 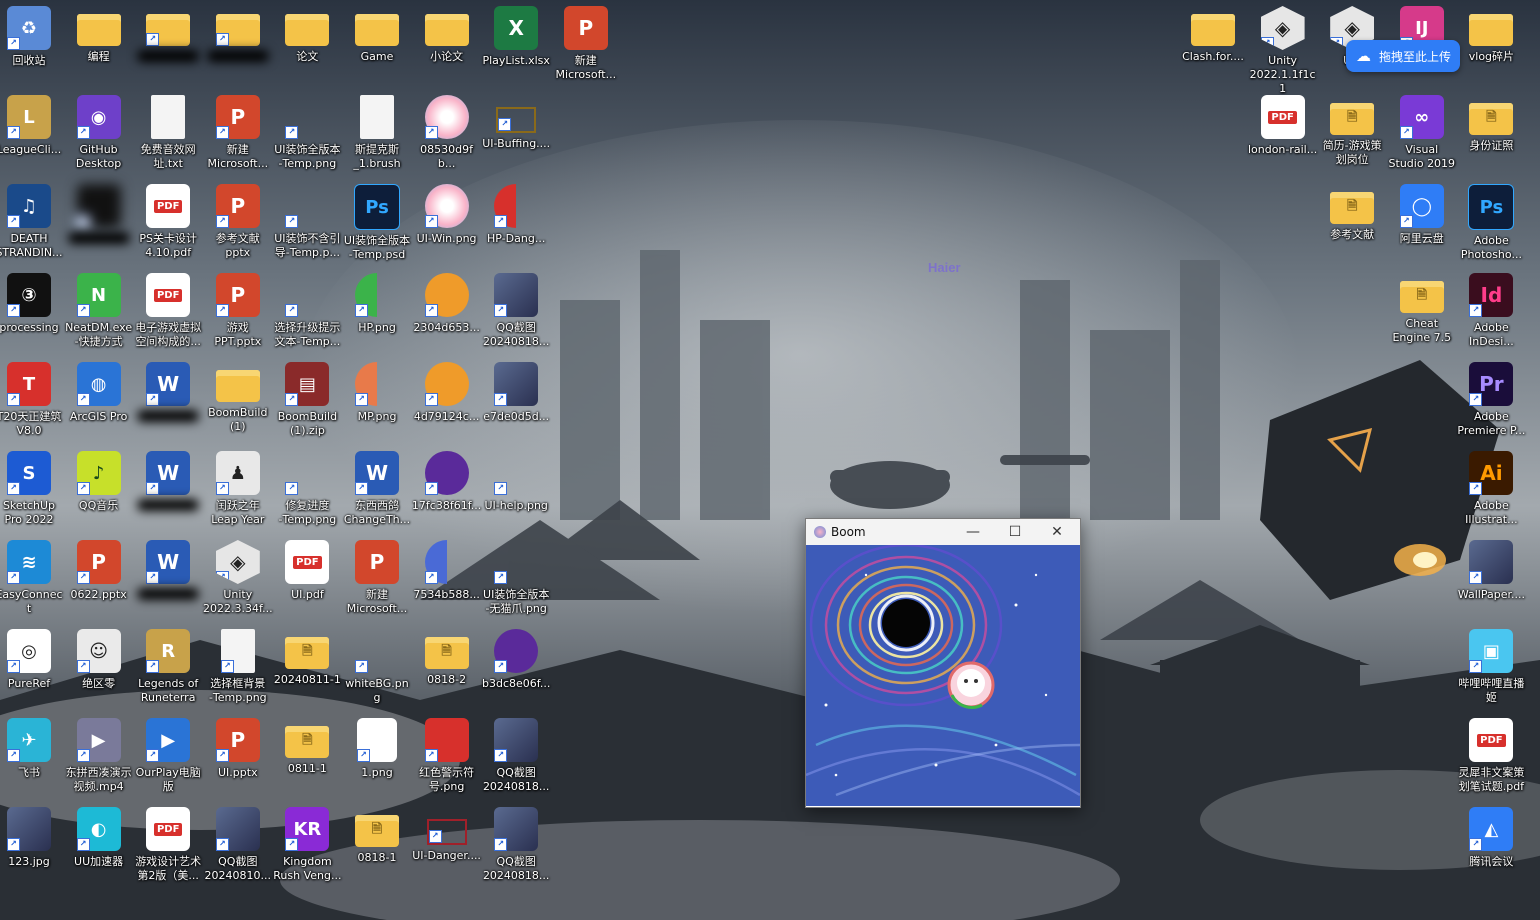 What do you see at coordinates (99, 311) in the screenshot?
I see `desktop-icon-app-neatdm: N ↗ NeatDM.exe -快捷方式` at bounding box center [99, 311].